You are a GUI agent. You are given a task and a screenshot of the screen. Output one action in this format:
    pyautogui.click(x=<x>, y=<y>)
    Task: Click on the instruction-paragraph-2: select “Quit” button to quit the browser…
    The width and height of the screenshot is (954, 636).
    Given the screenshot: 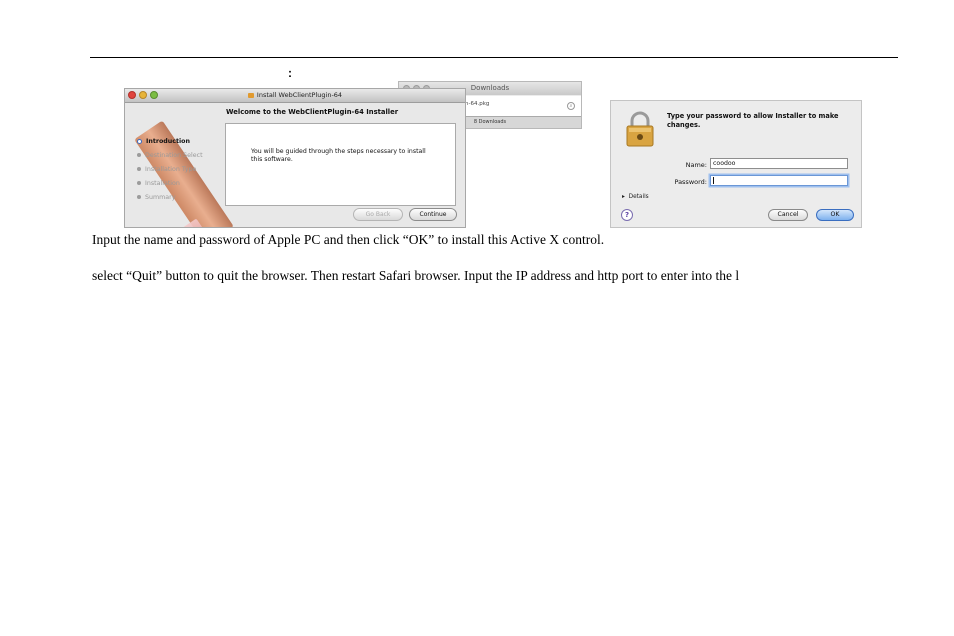 What is the action you would take?
    pyautogui.click(x=416, y=275)
    